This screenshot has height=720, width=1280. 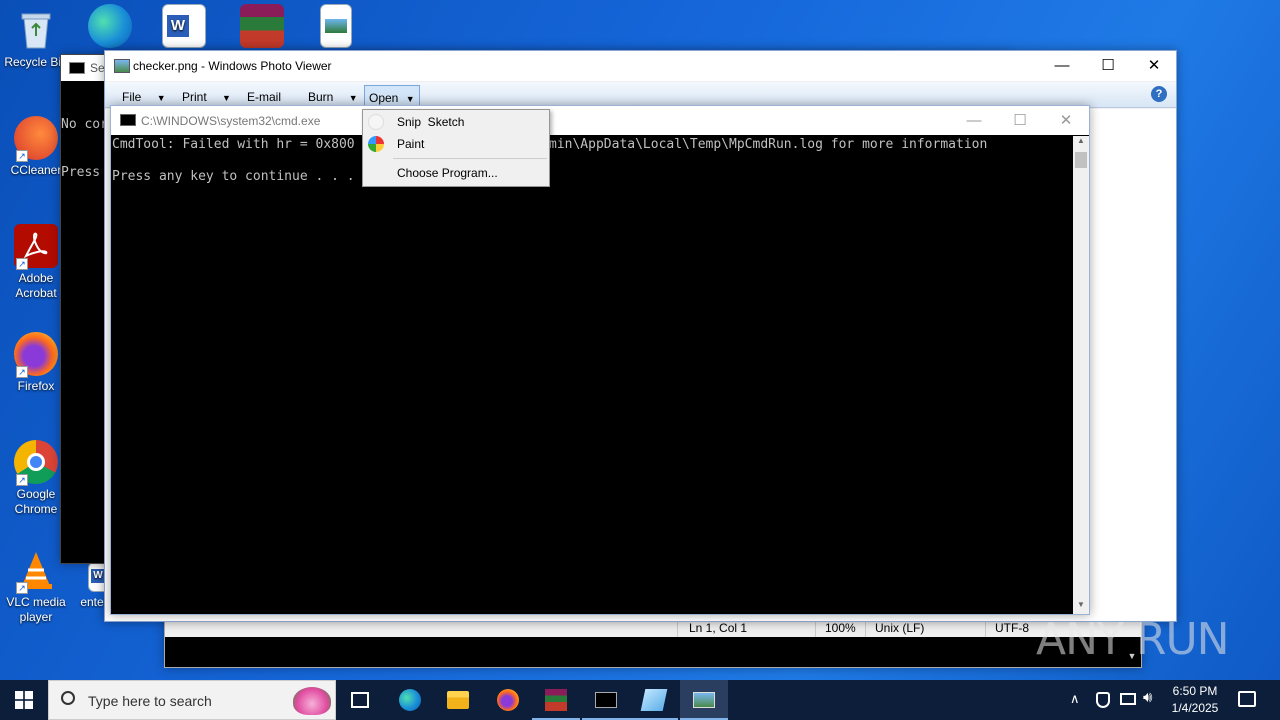 I want to click on status-position: Ln 1, Col 1, so click(x=718, y=628).